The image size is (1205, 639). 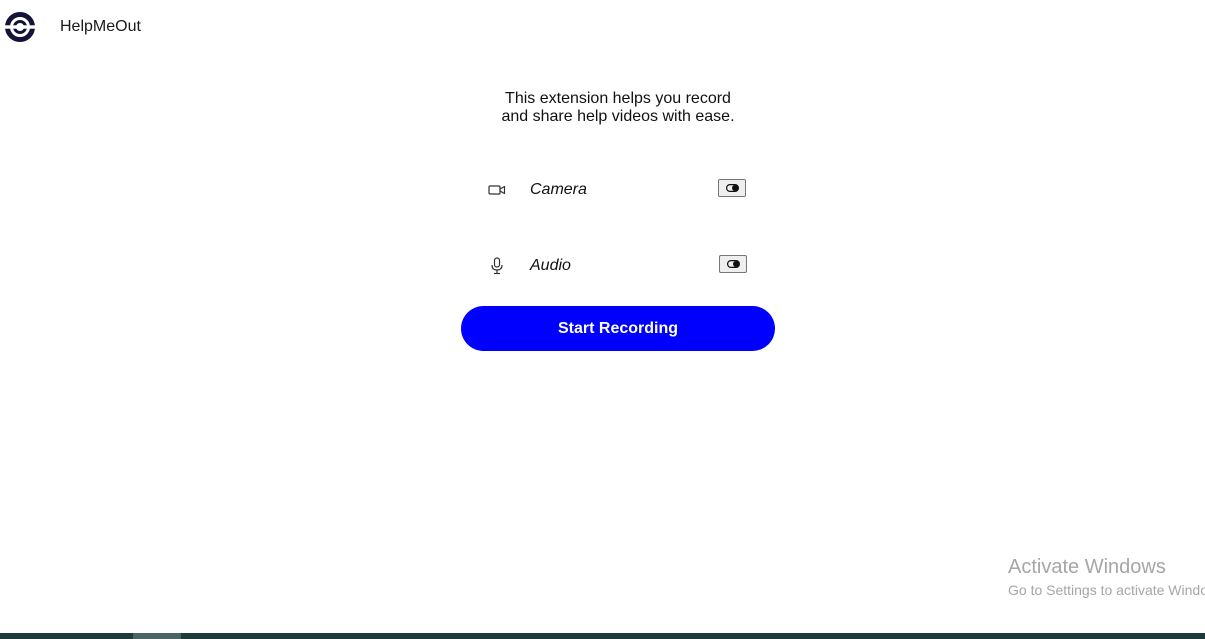 I want to click on header: HelpMeOut, so click(x=73, y=27).